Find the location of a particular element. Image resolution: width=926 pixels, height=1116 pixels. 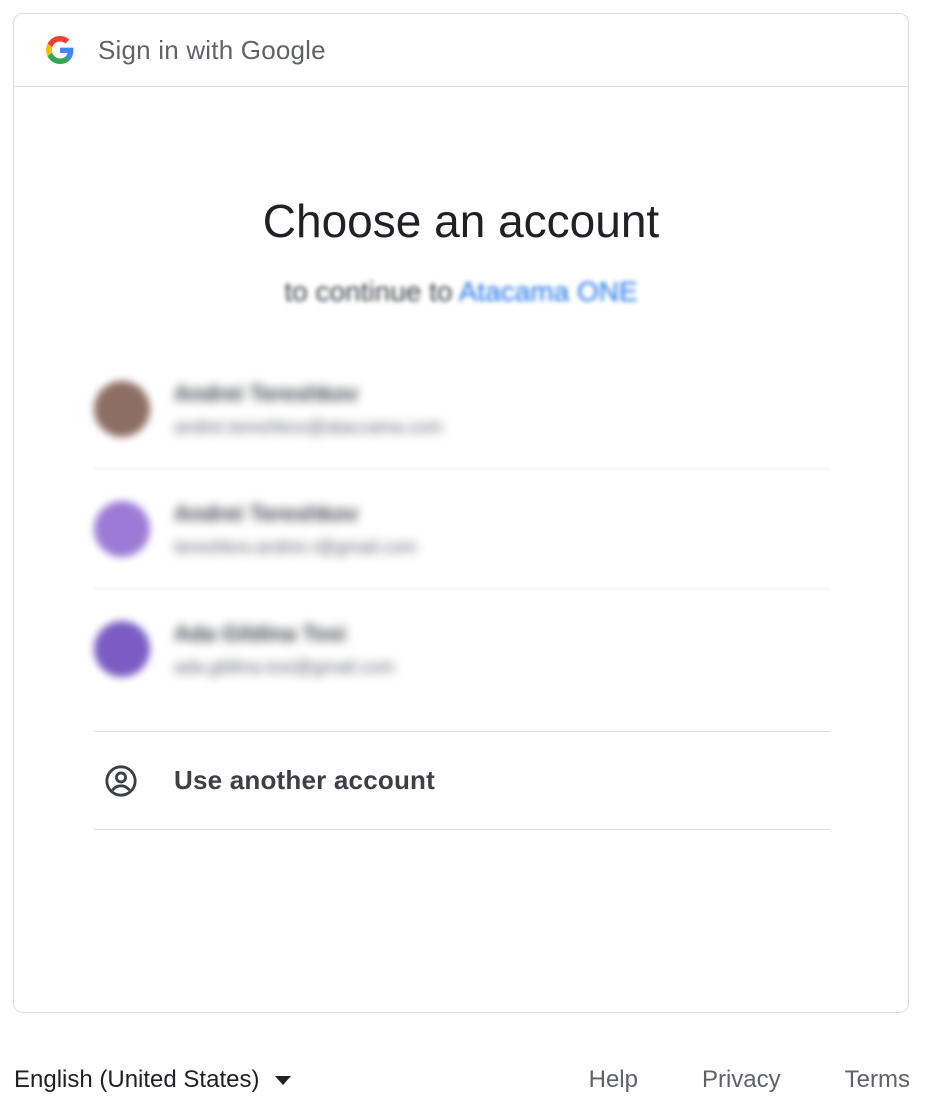

footer-links: Help Privacy Terms is located at coordinates (749, 1080).